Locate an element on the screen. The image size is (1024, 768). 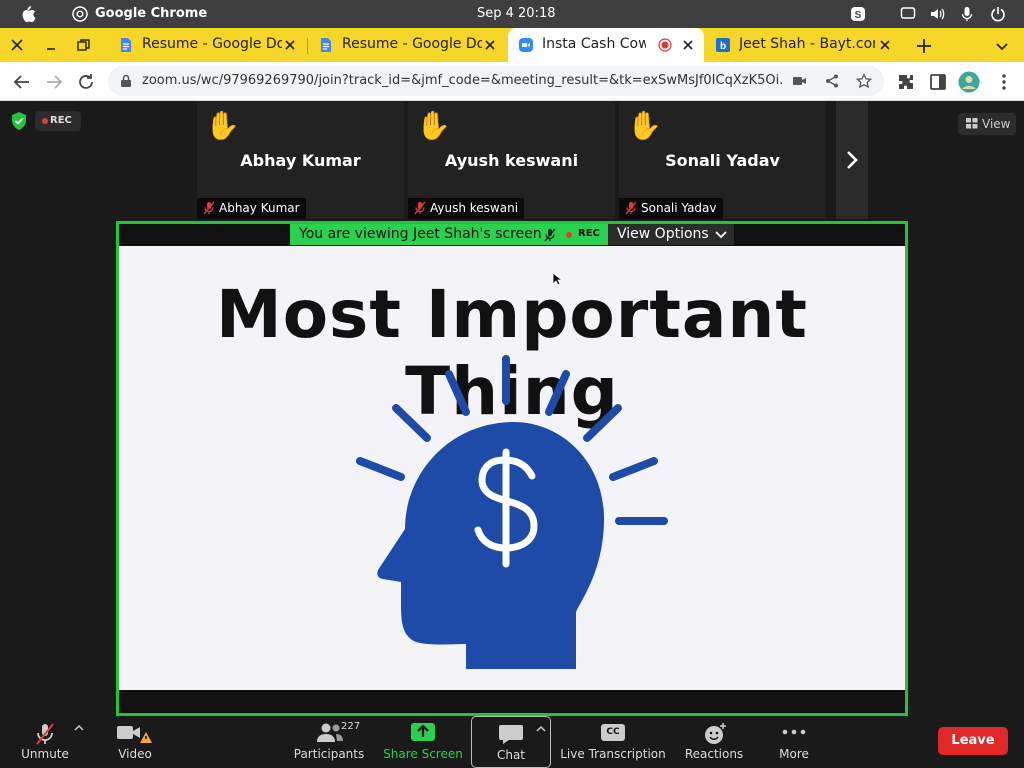
view-options-button: View Options is located at coordinates (671, 234).